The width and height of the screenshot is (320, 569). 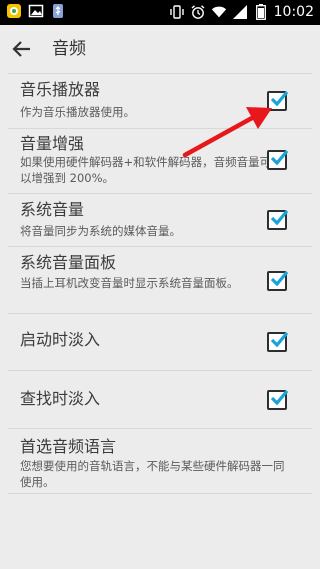 What do you see at coordinates (68, 262) in the screenshot?
I see `setting-title: 系统音量面板` at bounding box center [68, 262].